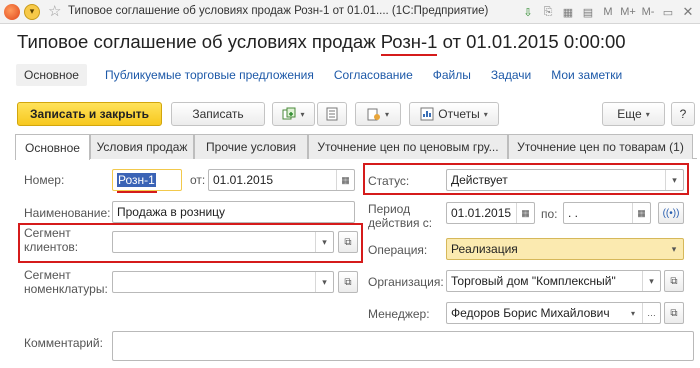 This screenshot has width=700, height=368. What do you see at coordinates (251, 146) in the screenshot?
I see `tab-other-terms: Прочие условия` at bounding box center [251, 146].